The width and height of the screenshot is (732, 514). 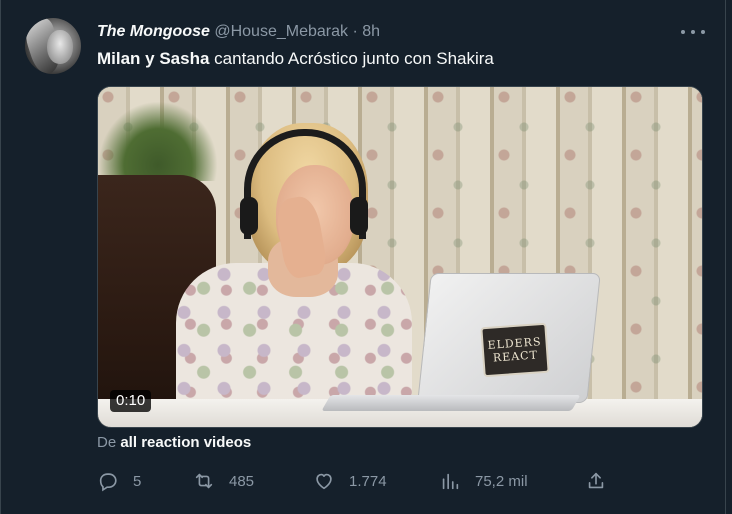 I want to click on tweet-text-rest: cantando Acróstico junto con Shakira, so click(x=351, y=58).